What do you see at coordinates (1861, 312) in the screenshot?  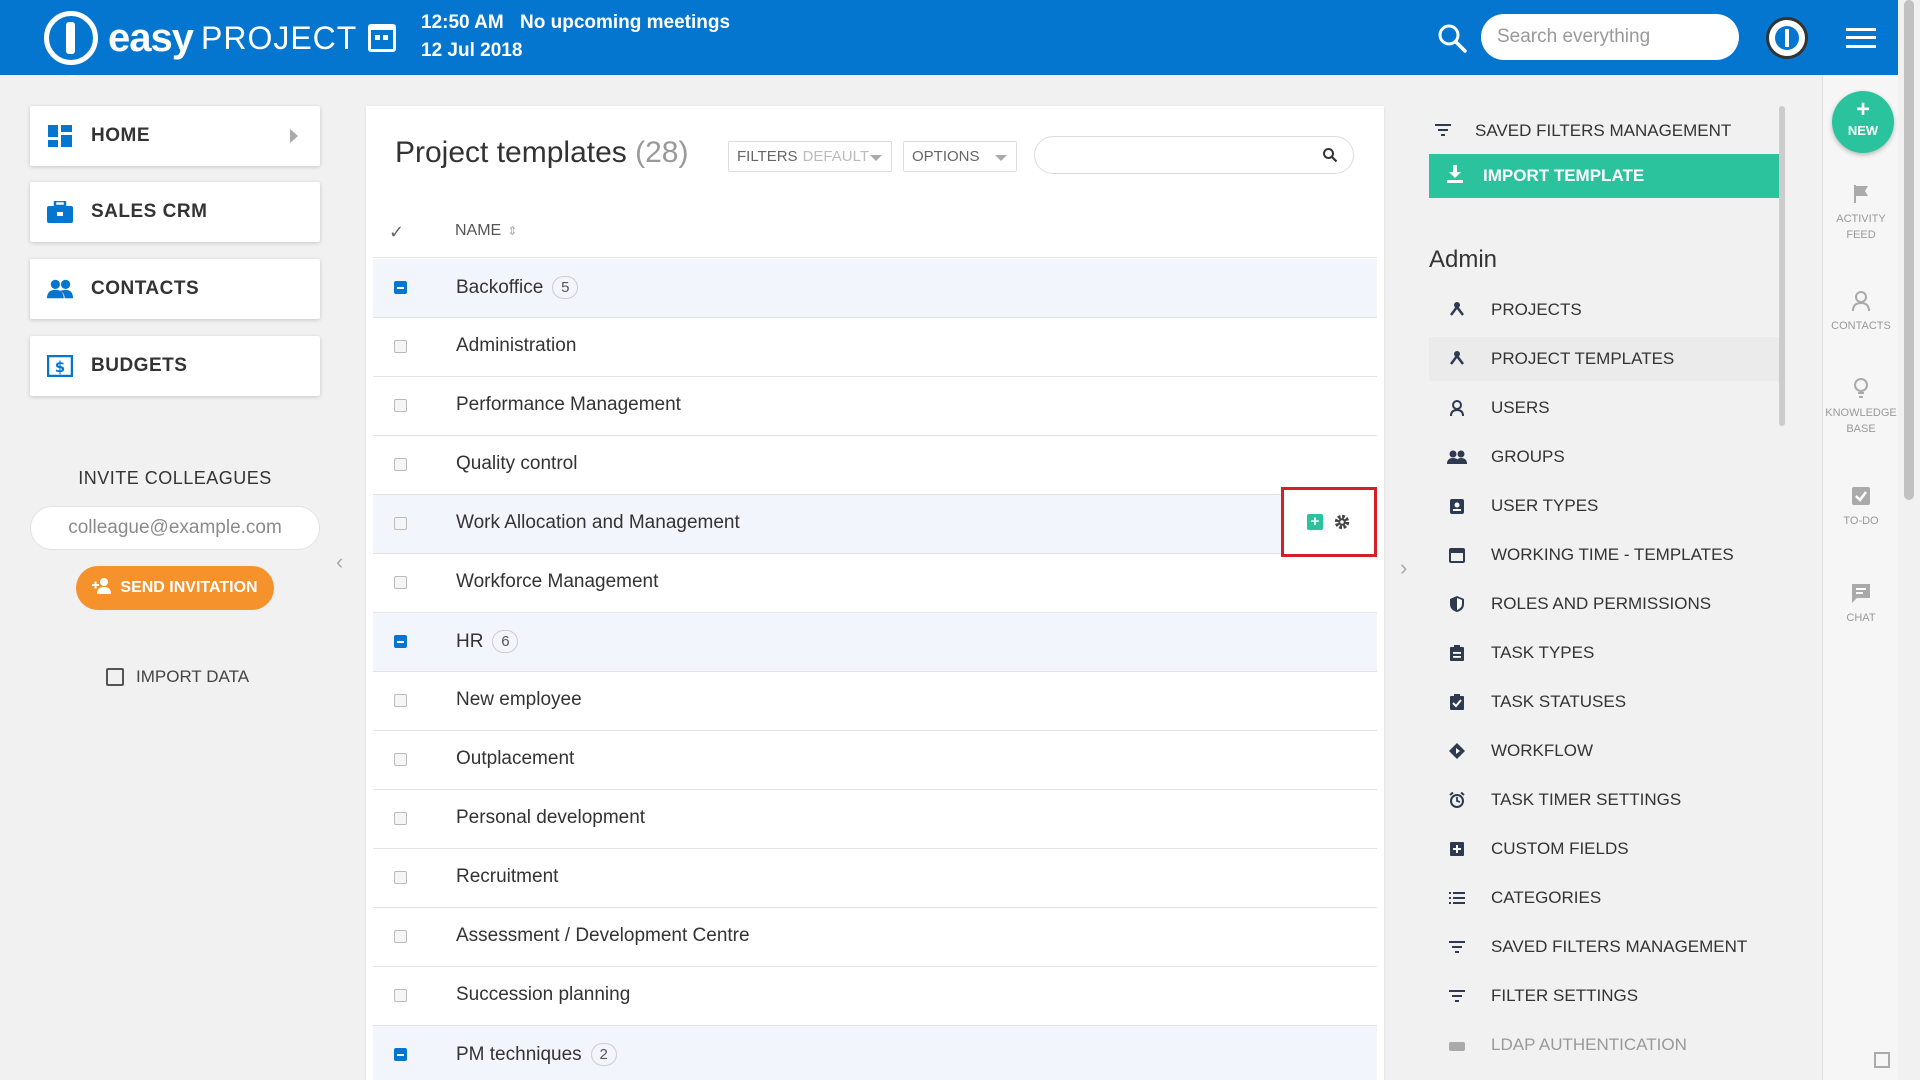 I see `rail-item-contacts: CONTACTS` at bounding box center [1861, 312].